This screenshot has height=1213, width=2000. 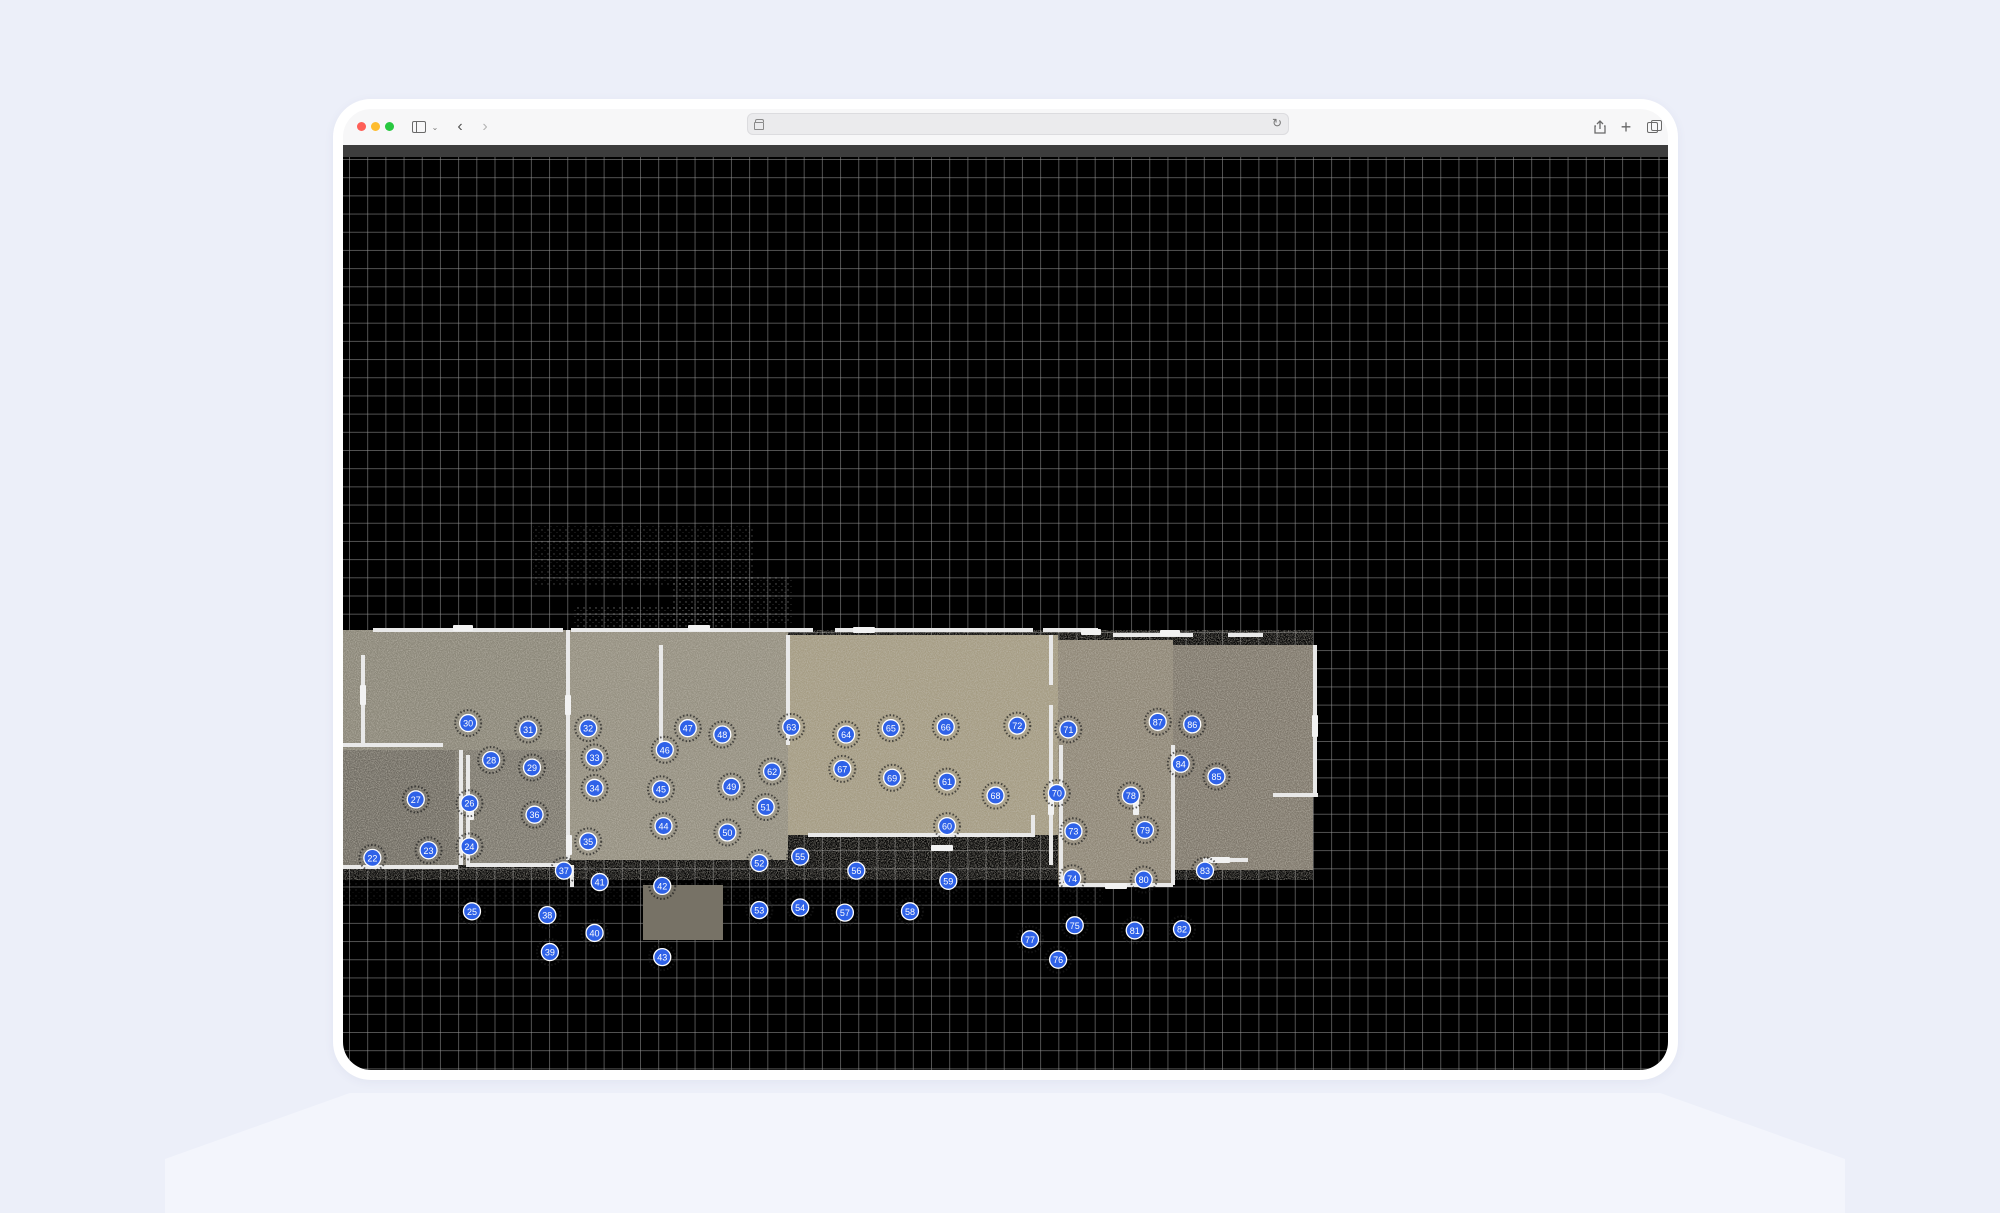 What do you see at coordinates (1057, 794) in the screenshot?
I see `scan-marker-label: 70` at bounding box center [1057, 794].